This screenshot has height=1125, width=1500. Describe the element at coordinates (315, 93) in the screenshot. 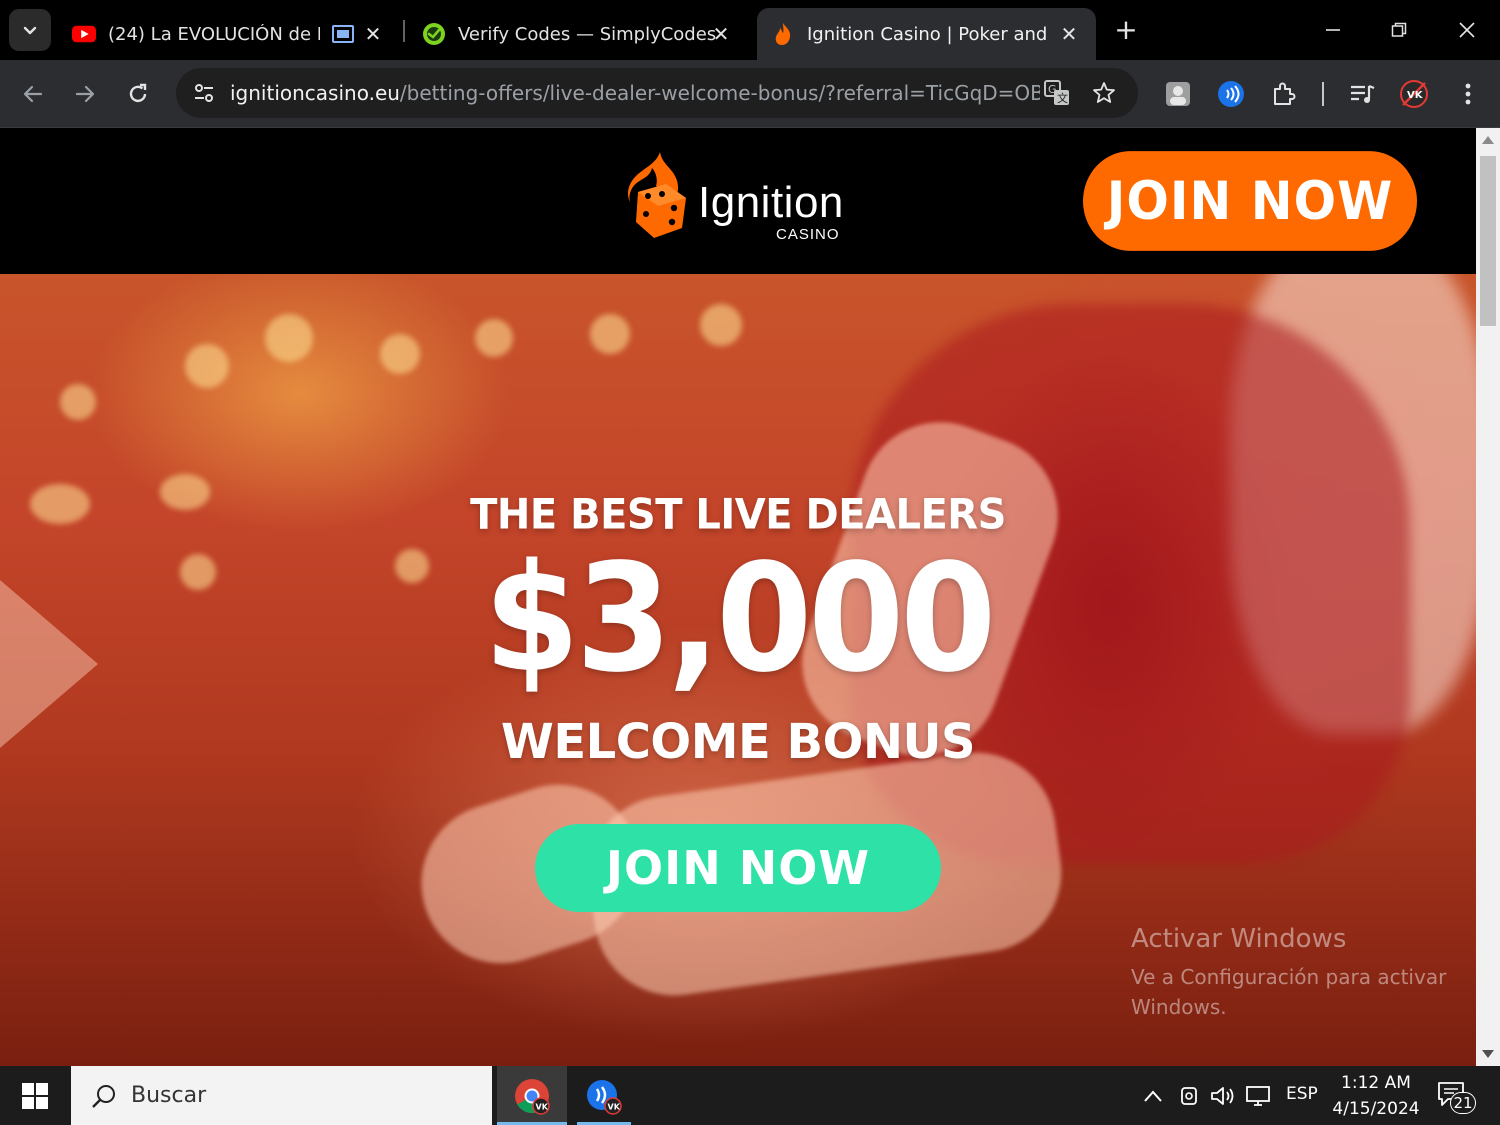

I see `url-domain: ignitioncasino.eu` at that location.